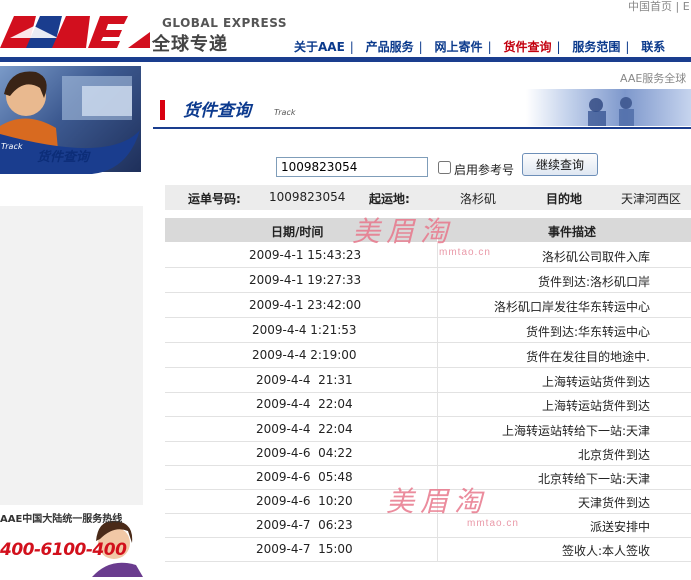  What do you see at coordinates (428, 330) in the screenshot?
I see `table-row: 2009-4-4 1:21:53 货件到达:华东转运中心` at bounding box center [428, 330].